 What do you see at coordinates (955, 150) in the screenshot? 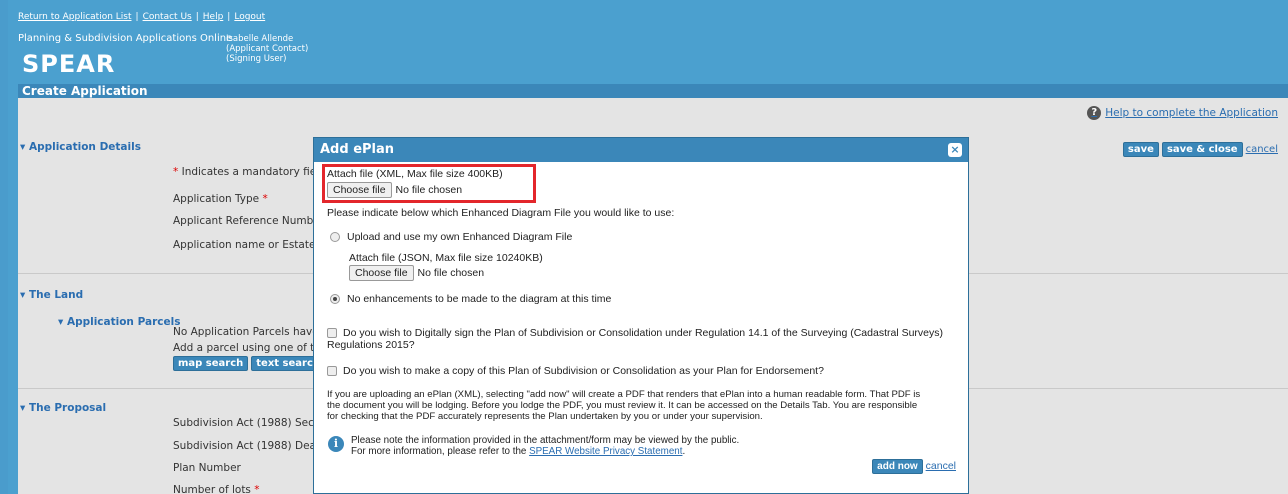
I see `close-icon: ×` at bounding box center [955, 150].